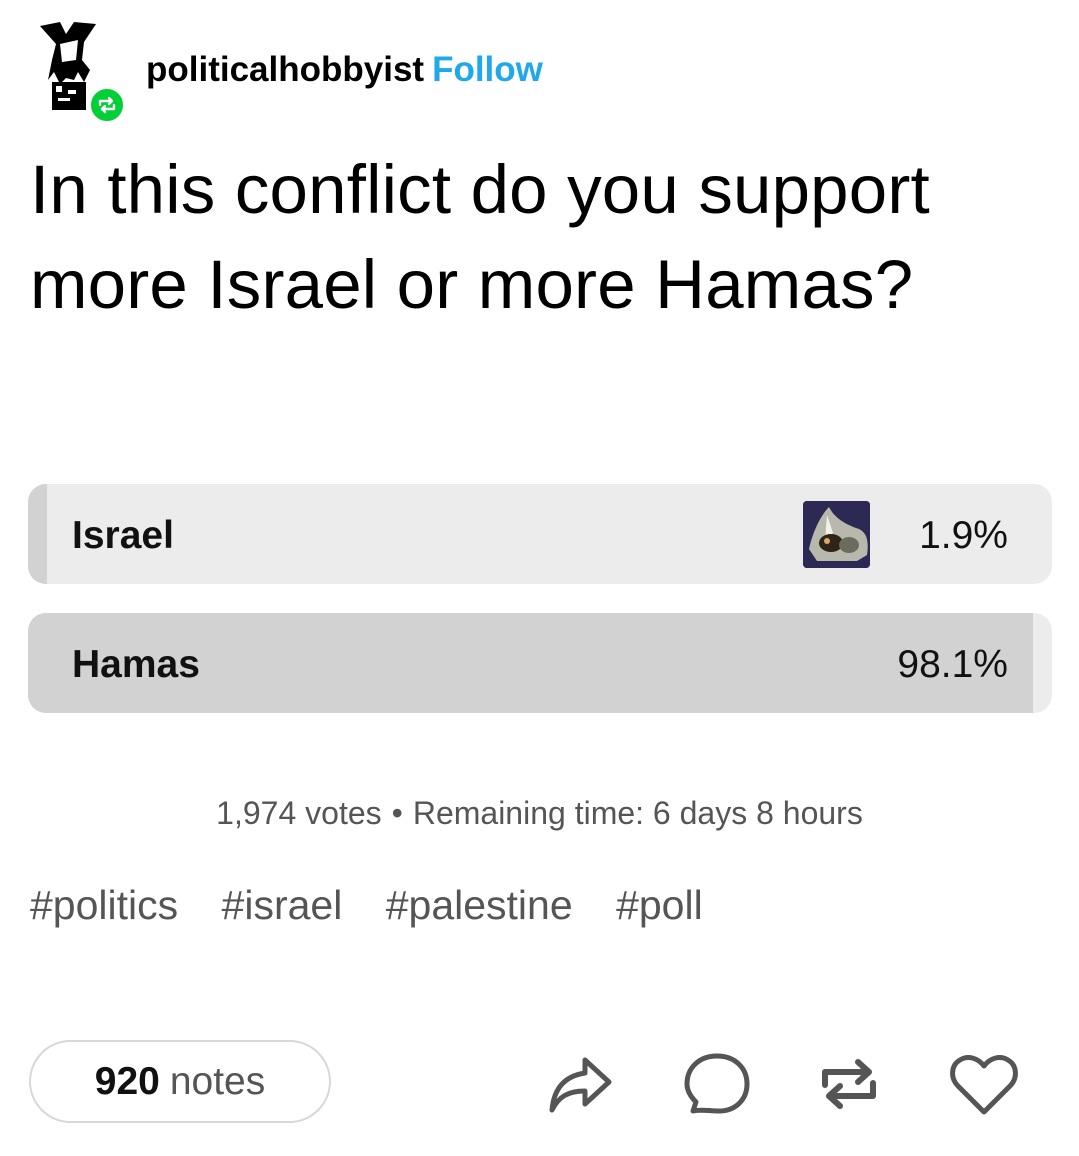  What do you see at coordinates (282, 905) in the screenshot?
I see `tag-israel: #israel` at bounding box center [282, 905].